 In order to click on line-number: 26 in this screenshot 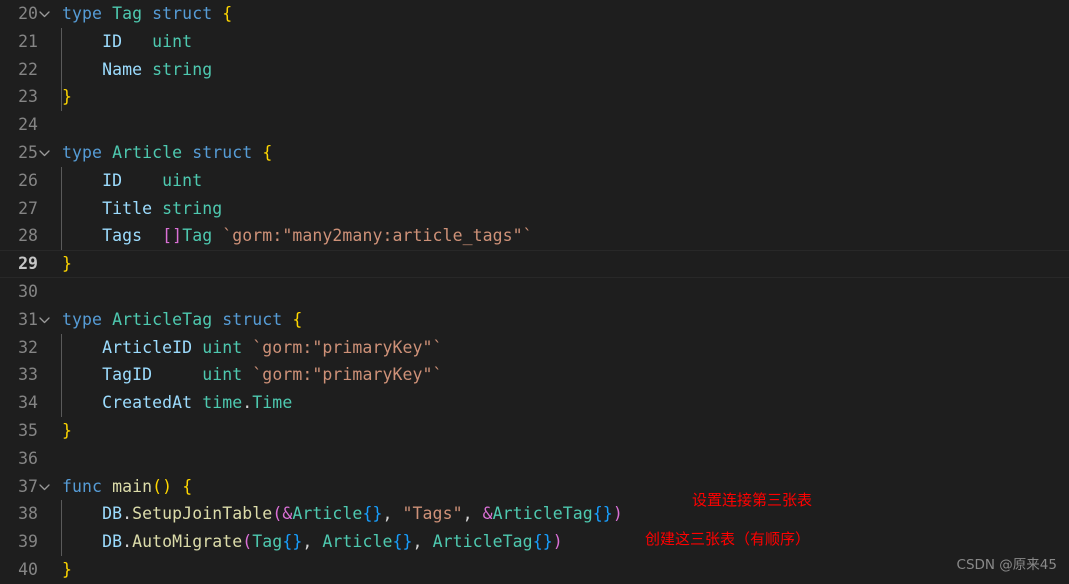, I will do `click(28, 180)`.